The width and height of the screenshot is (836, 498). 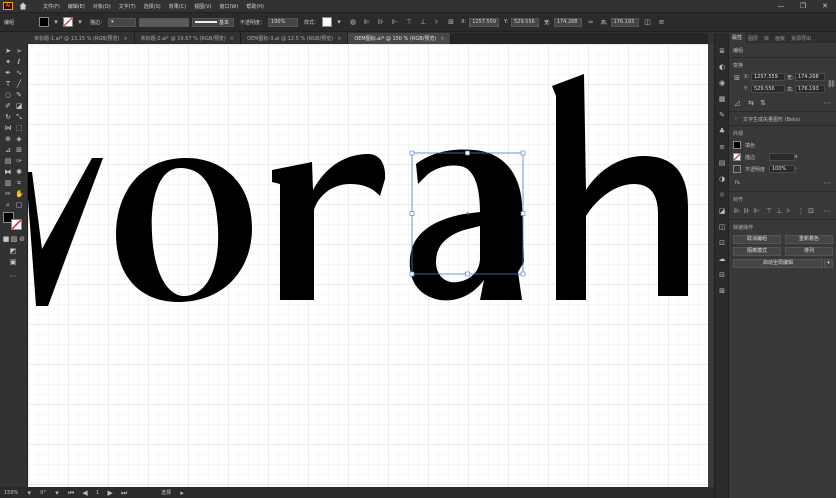 What do you see at coordinates (722, 195) in the screenshot?
I see `appearance-icon: ☼` at bounding box center [722, 195].